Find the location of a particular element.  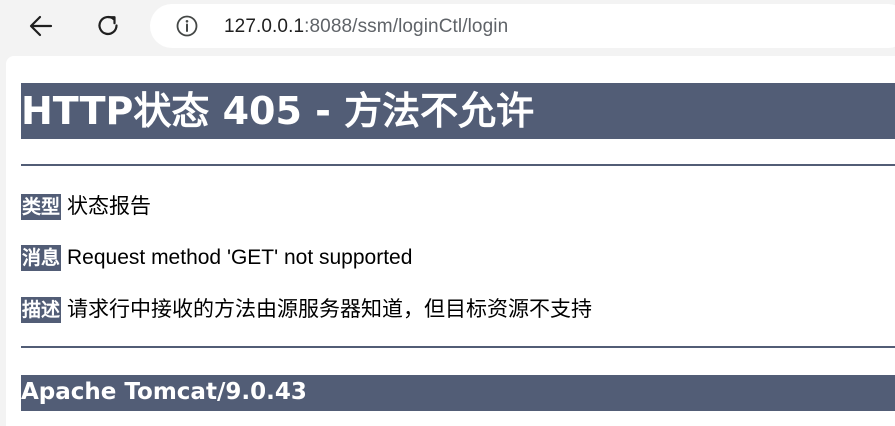

description-label: 描述 is located at coordinates (41, 310).